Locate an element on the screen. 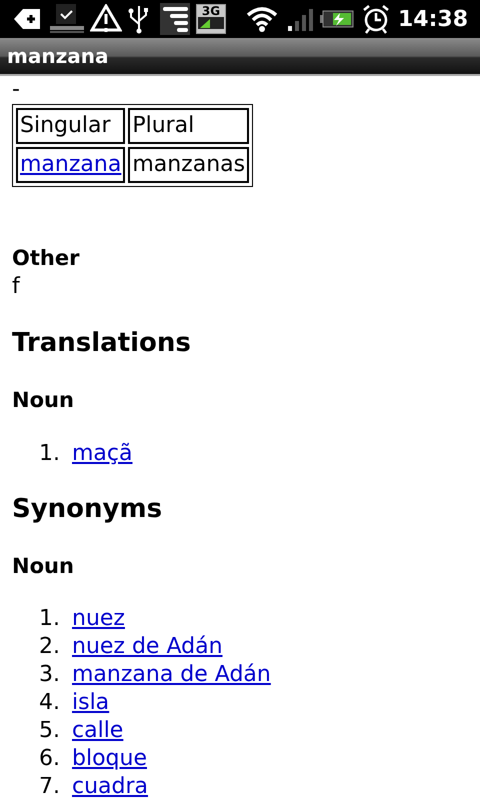 The height and width of the screenshot is (800, 480). warning-icon is located at coordinates (106, 19).